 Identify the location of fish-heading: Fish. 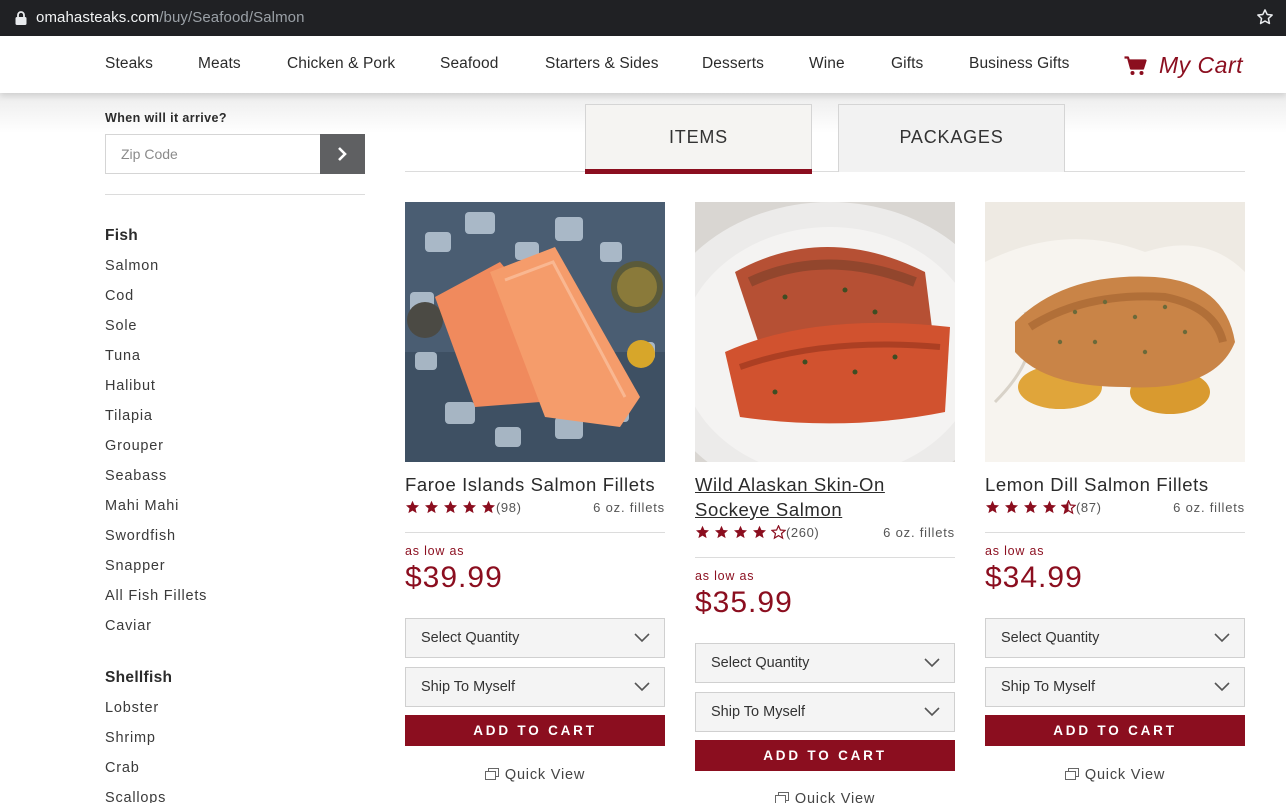
(122, 235).